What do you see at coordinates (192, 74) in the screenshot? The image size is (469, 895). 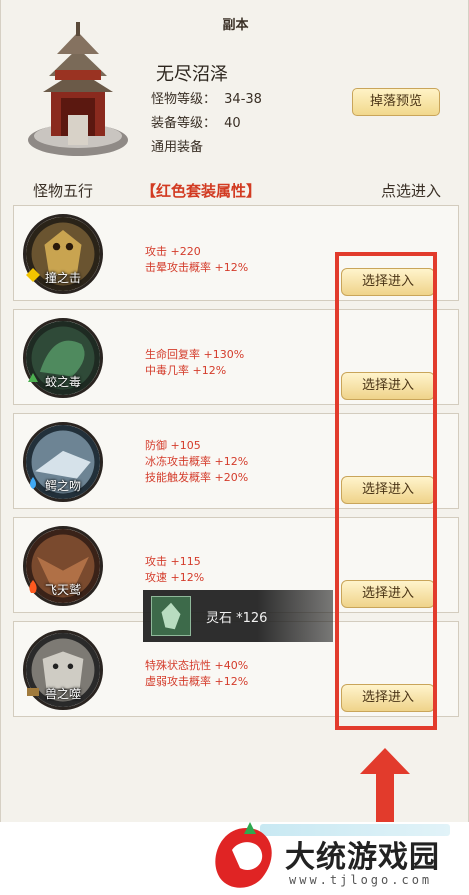 I see `dungeon-name: 无尽沼泽` at bounding box center [192, 74].